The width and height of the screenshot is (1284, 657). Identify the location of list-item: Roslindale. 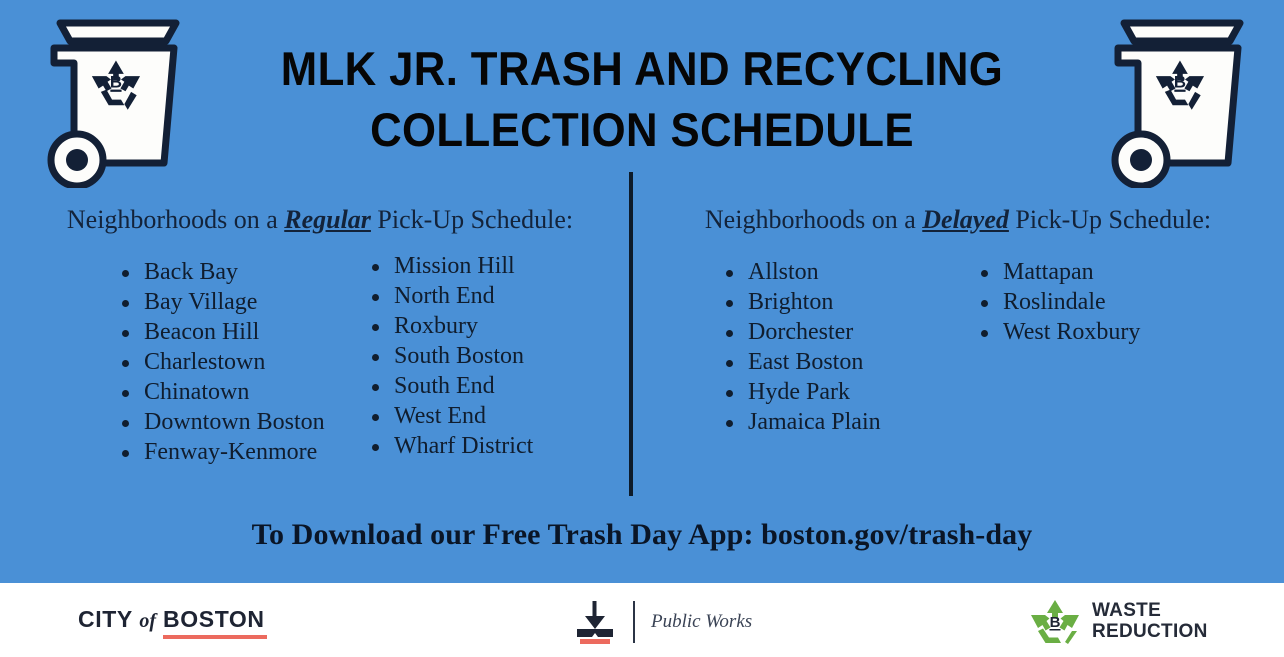
(1102, 302).